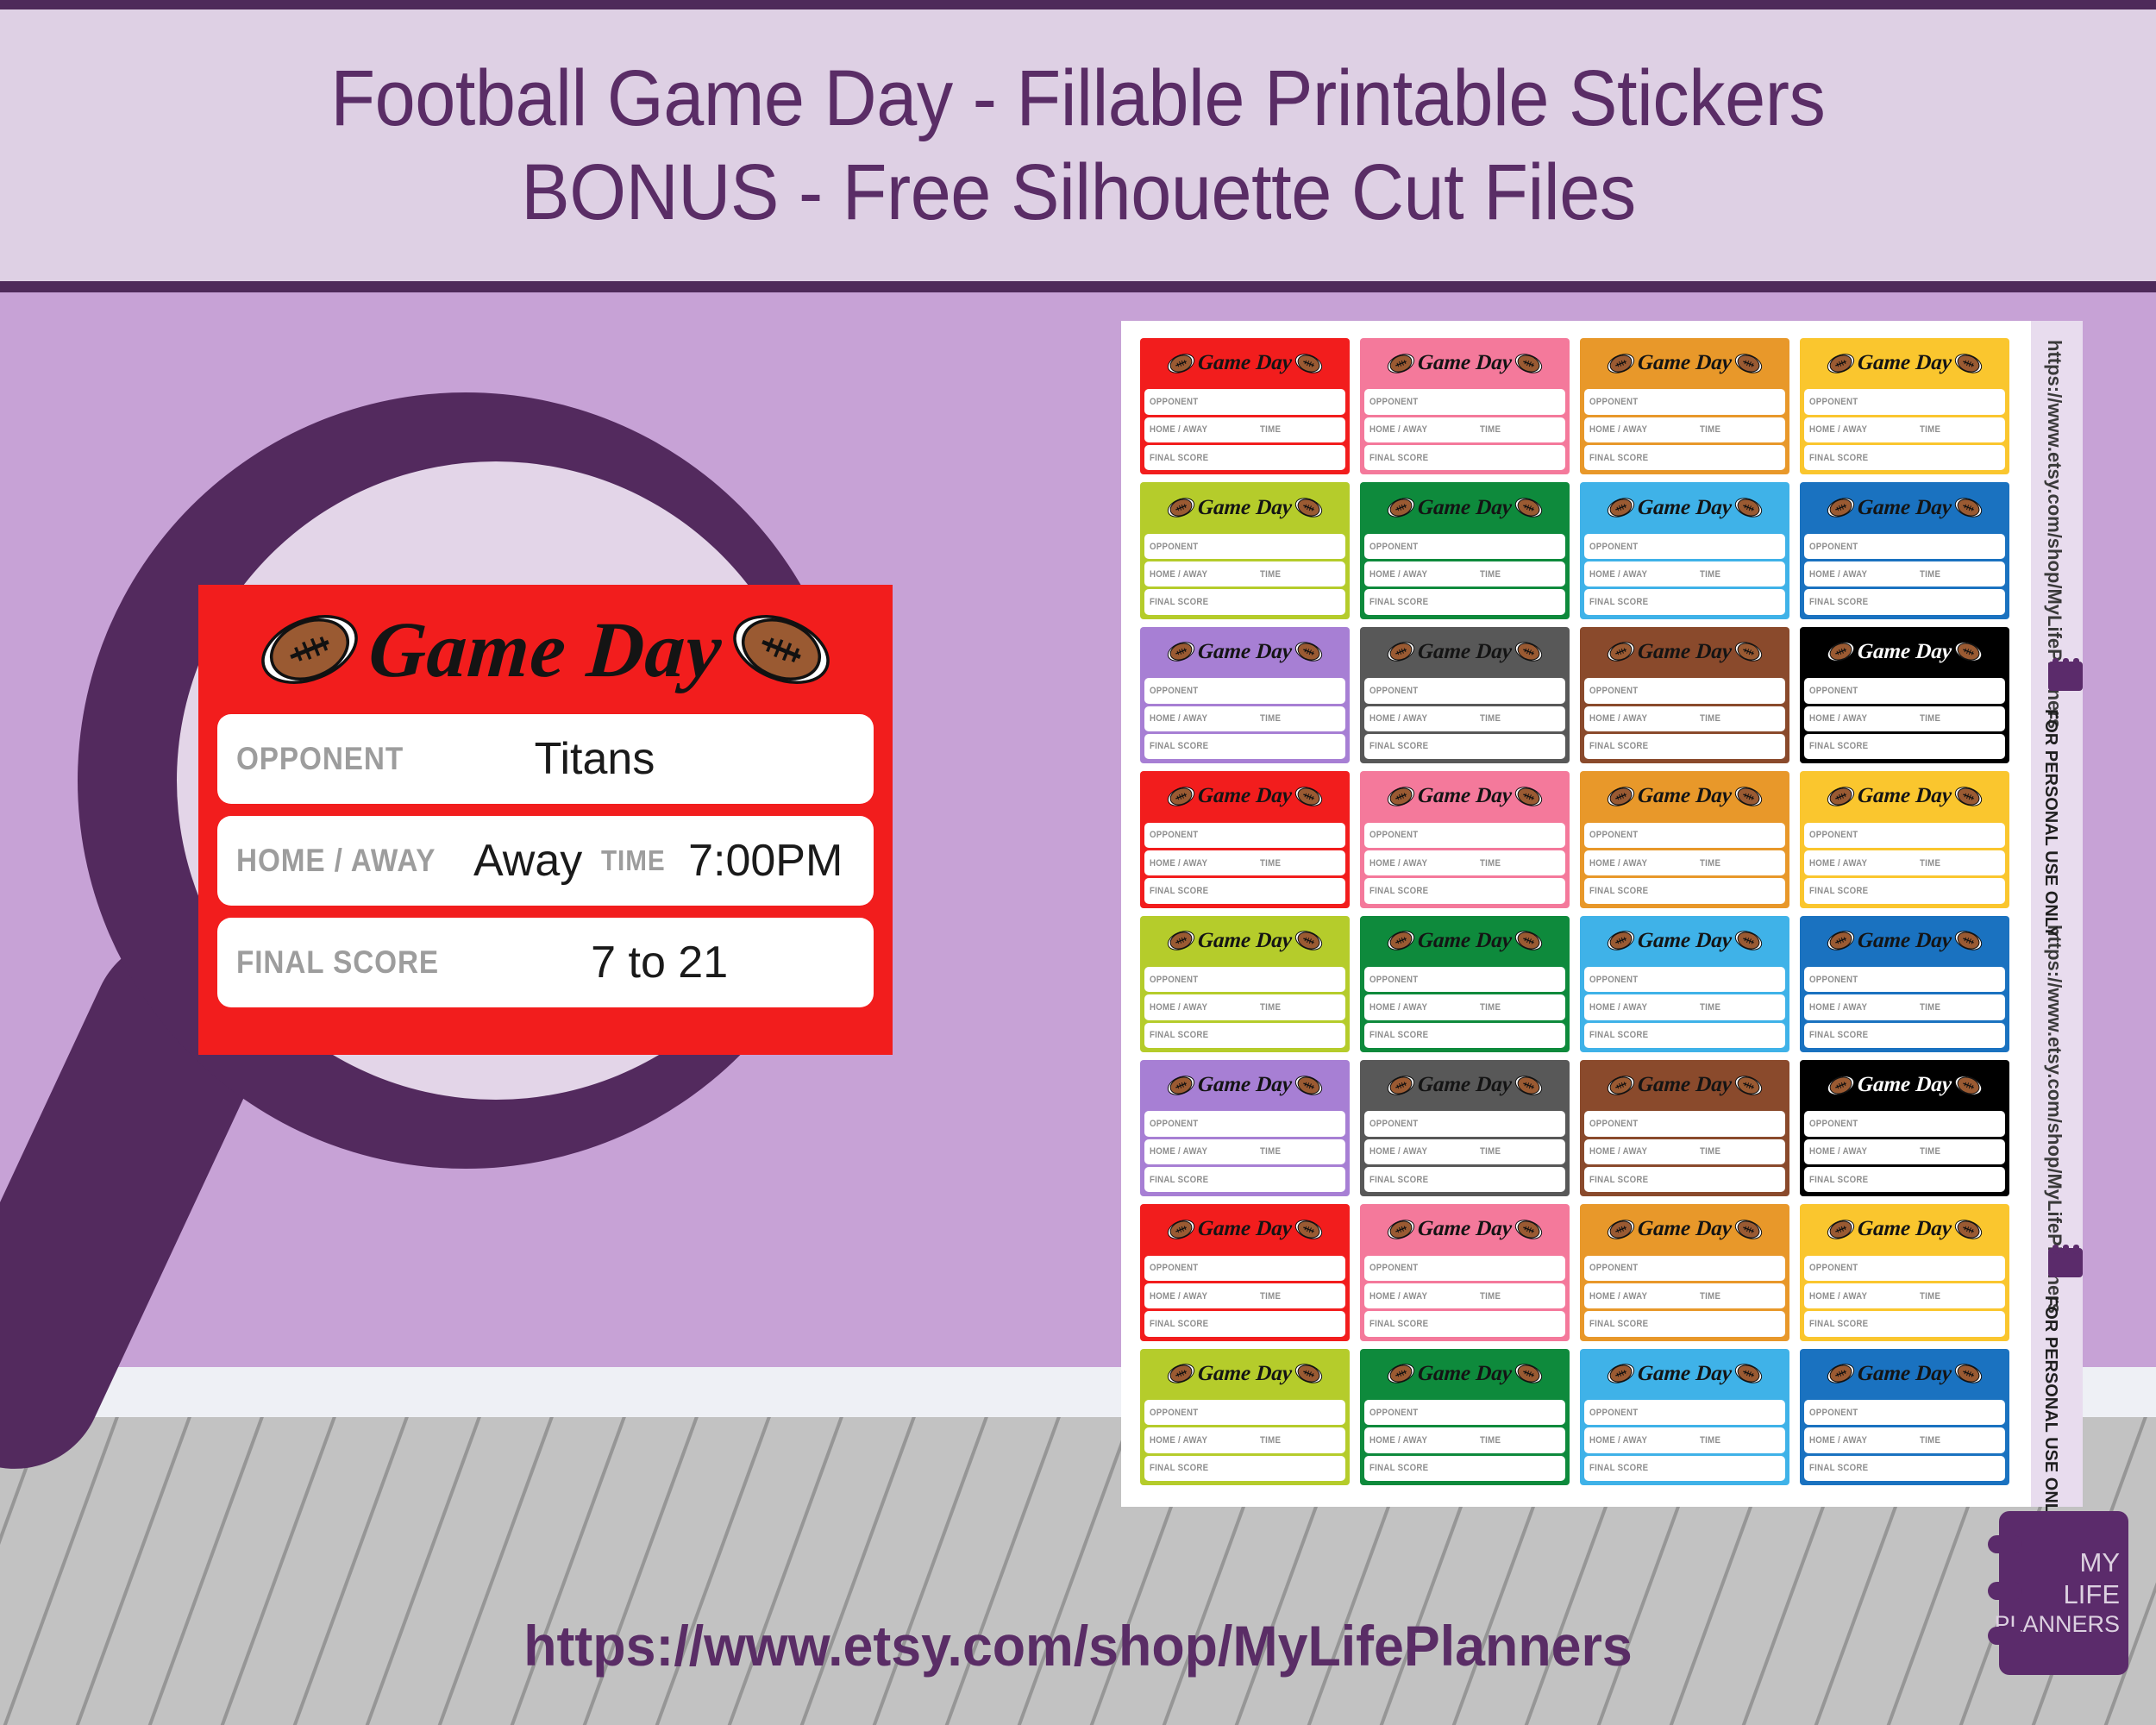  Describe the element at coordinates (1078, 4) in the screenshot. I see `top-accent-band` at that location.